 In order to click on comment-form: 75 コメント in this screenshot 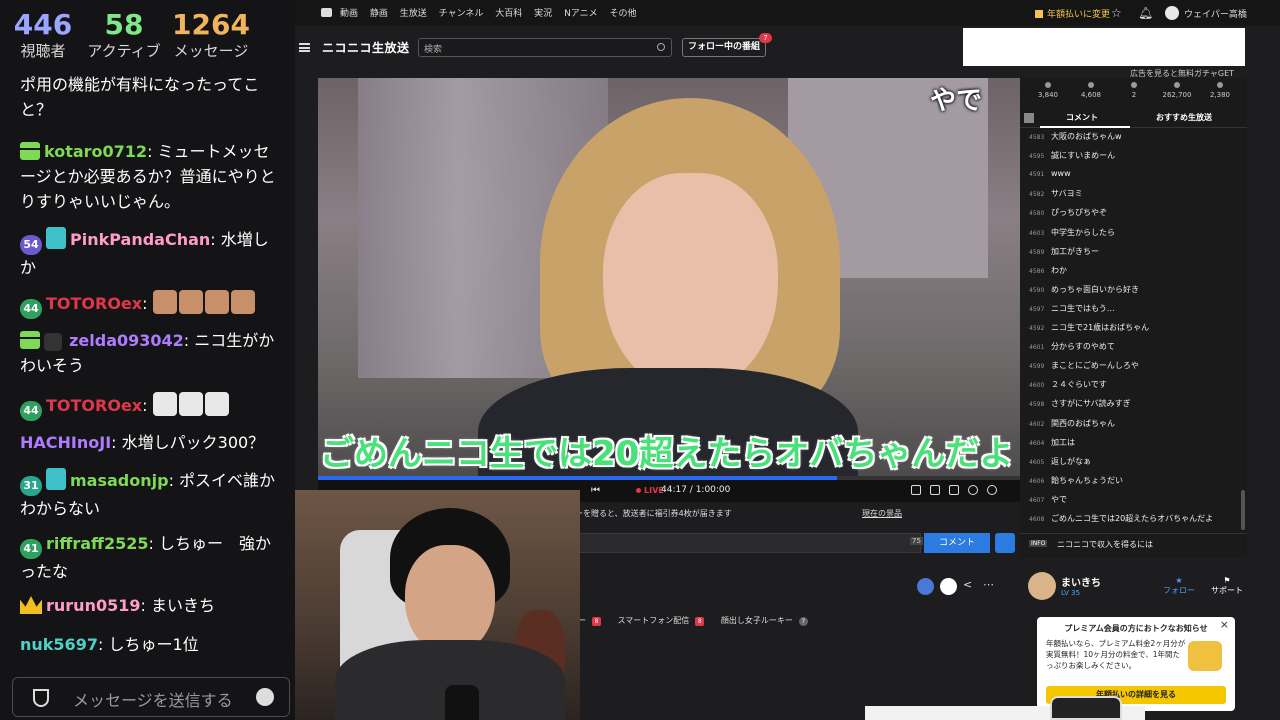, I will do `click(800, 543)`.